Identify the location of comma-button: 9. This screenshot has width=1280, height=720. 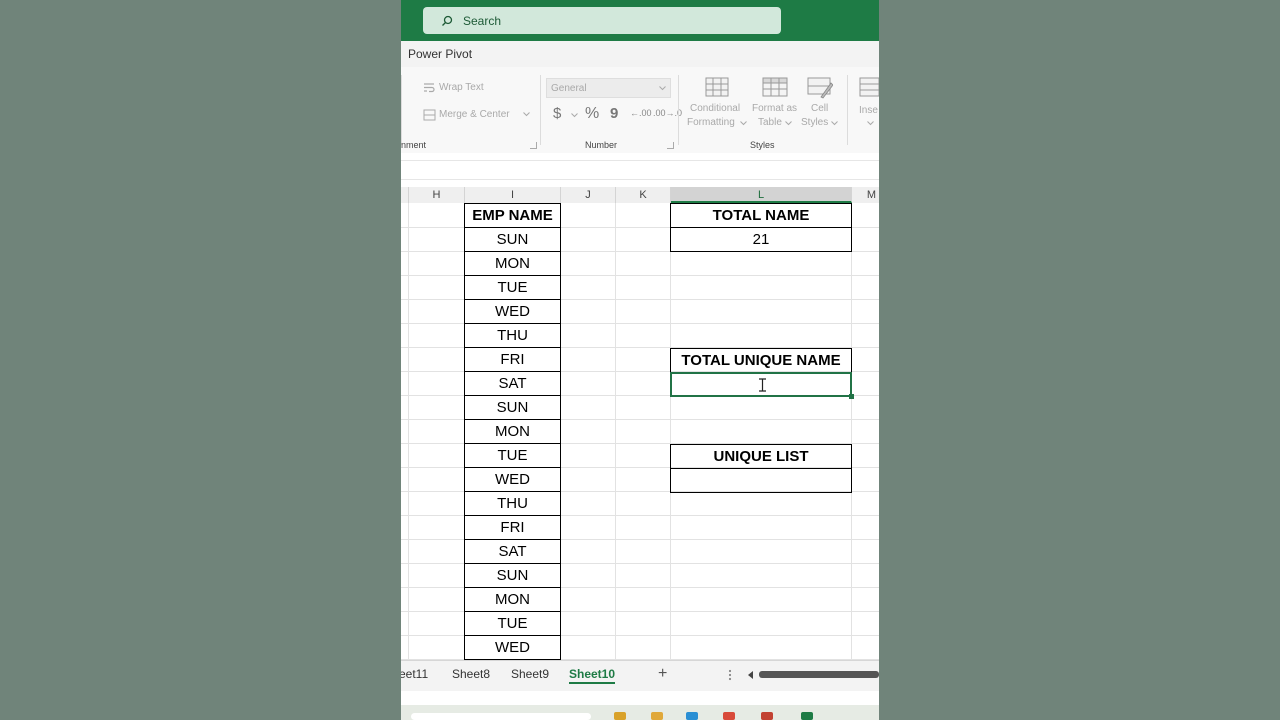
(614, 113).